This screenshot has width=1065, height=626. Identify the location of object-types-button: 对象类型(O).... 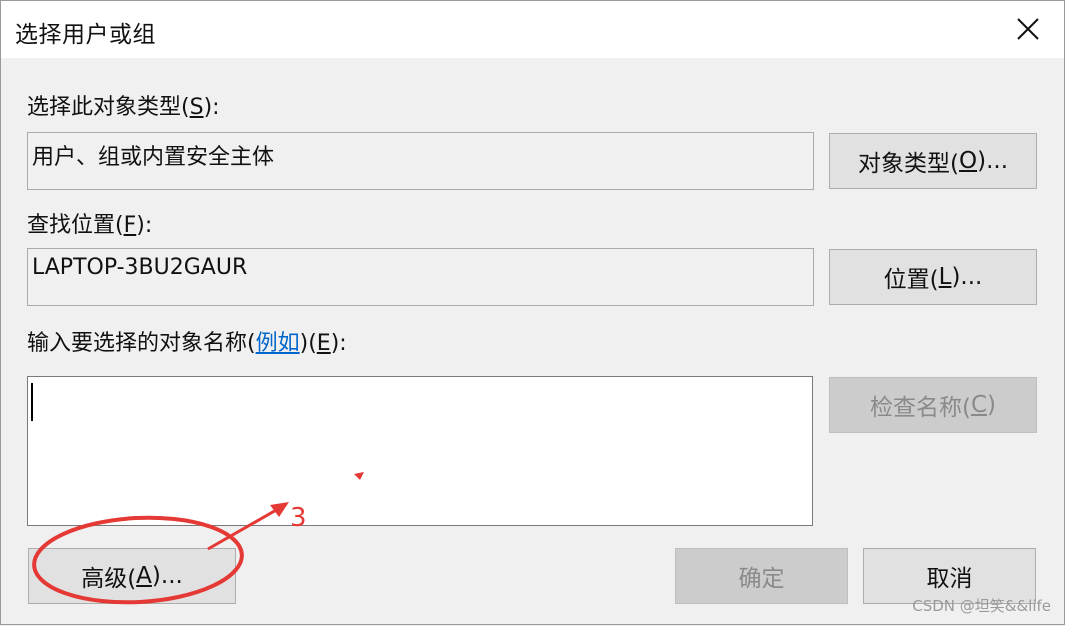
(933, 161).